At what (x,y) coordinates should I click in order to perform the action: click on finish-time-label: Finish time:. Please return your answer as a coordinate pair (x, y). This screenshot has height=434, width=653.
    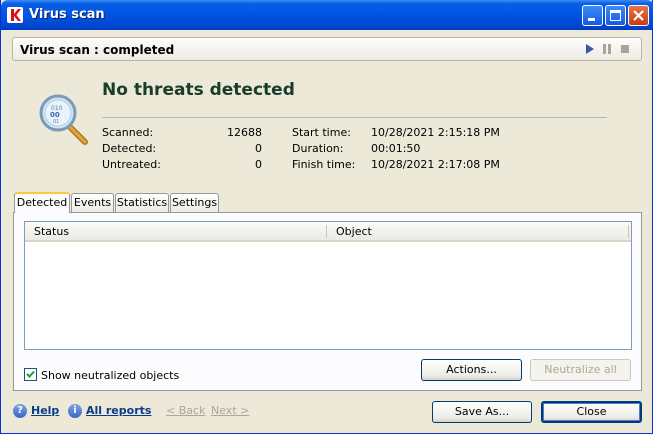
    Looking at the image, I should click on (324, 164).